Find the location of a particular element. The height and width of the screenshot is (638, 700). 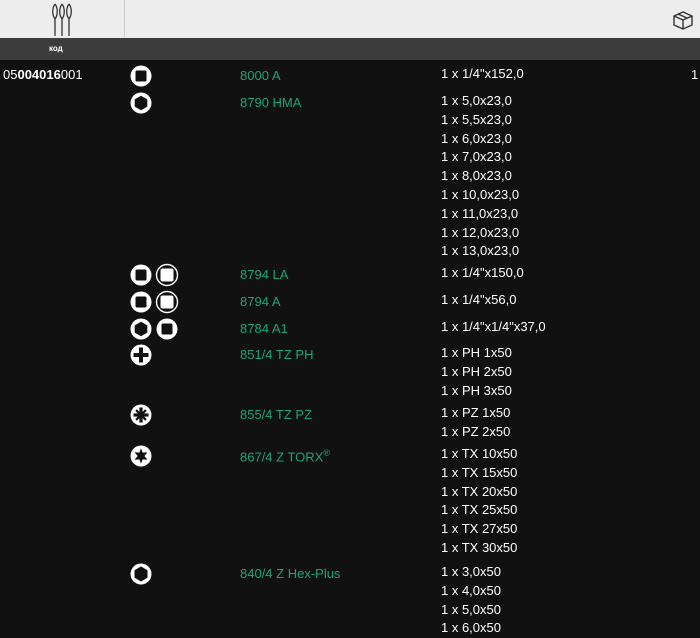

size-entry: 1 x PZ 1x50 is located at coordinates (476, 412).